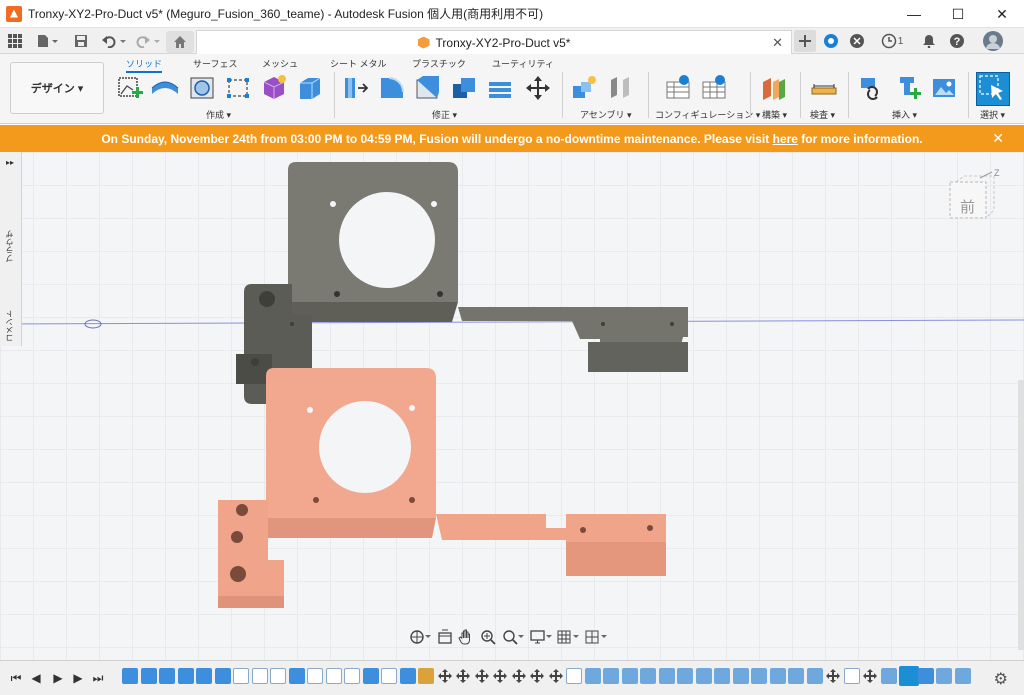  Describe the element at coordinates (15, 41) in the screenshot. I see `grid-icon` at that location.